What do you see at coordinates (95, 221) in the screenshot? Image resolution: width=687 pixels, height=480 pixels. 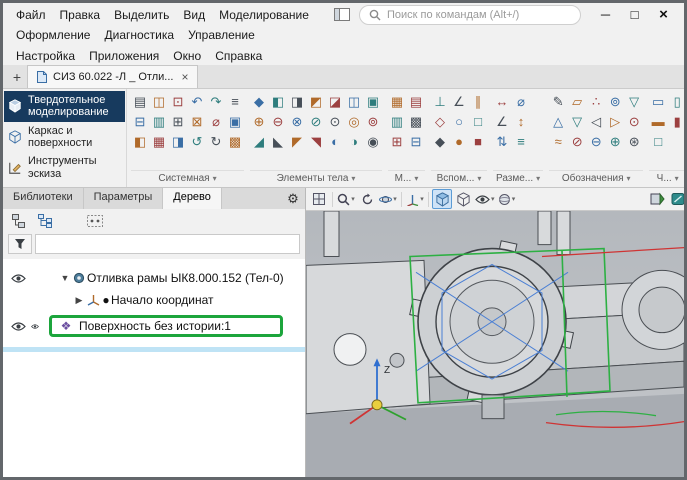 I see `tree-relations-button` at bounding box center [95, 221].